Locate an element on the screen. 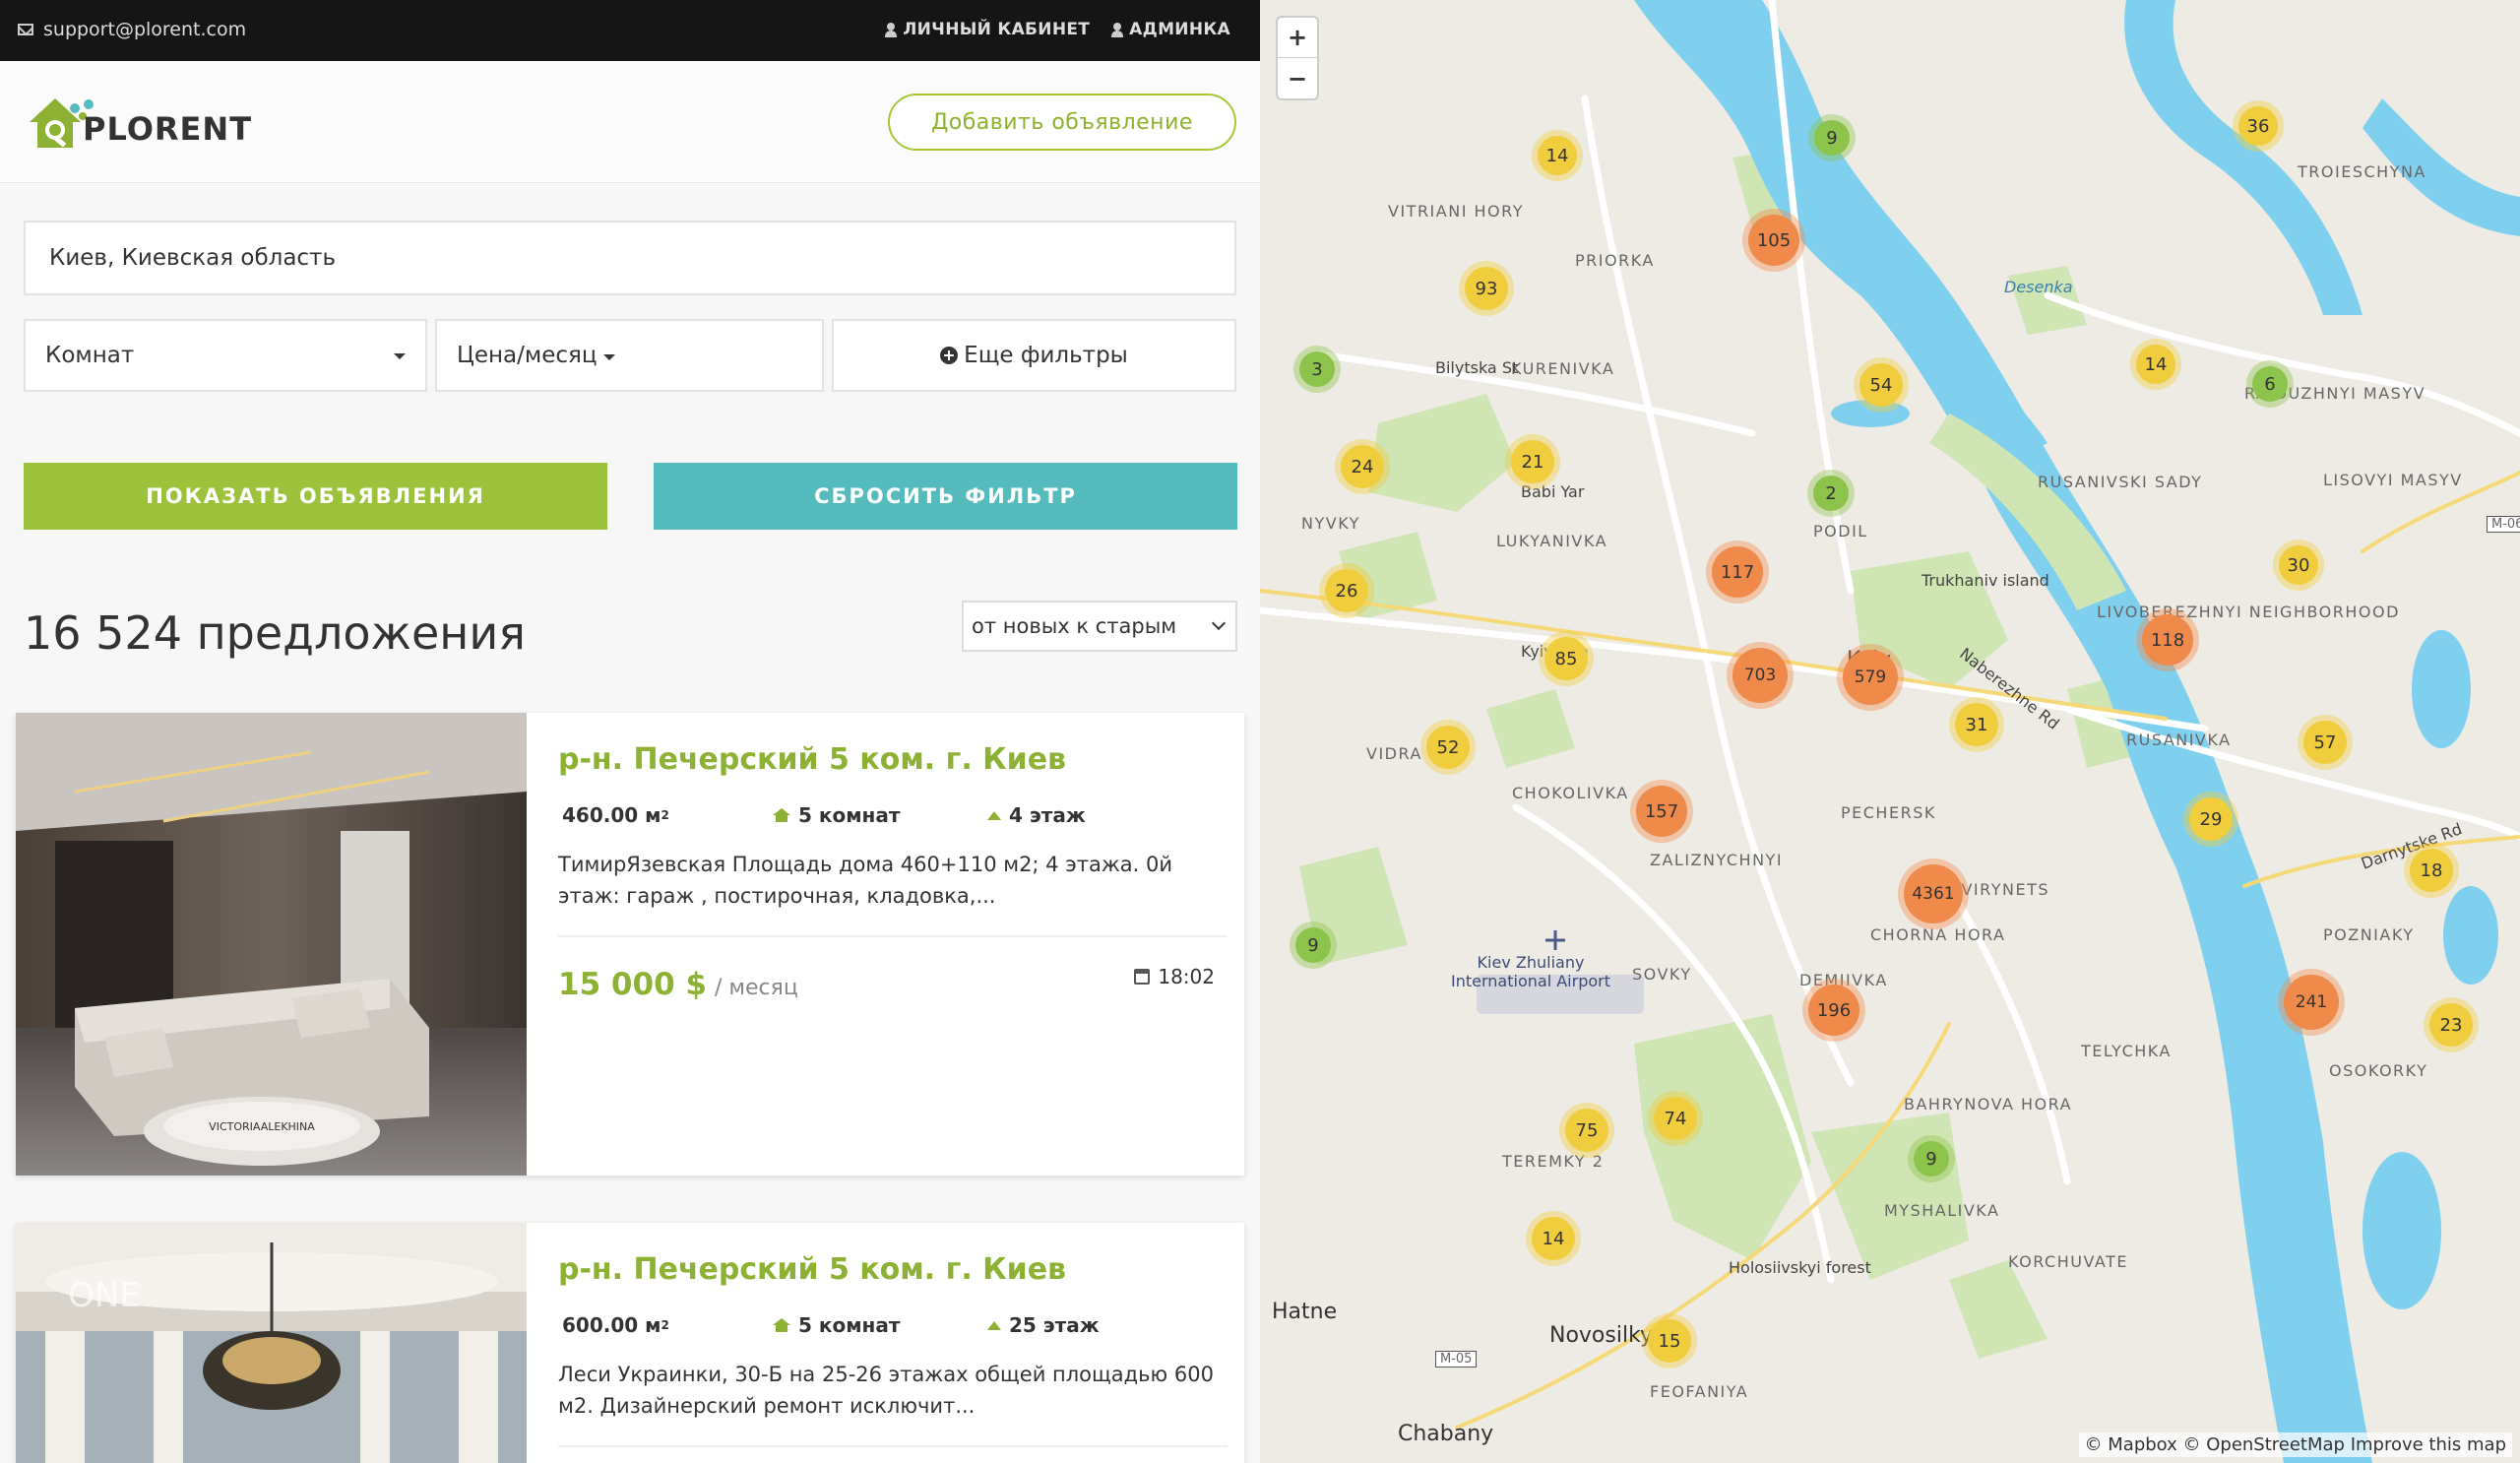  map-cluster: 57 is located at coordinates (2325, 742).